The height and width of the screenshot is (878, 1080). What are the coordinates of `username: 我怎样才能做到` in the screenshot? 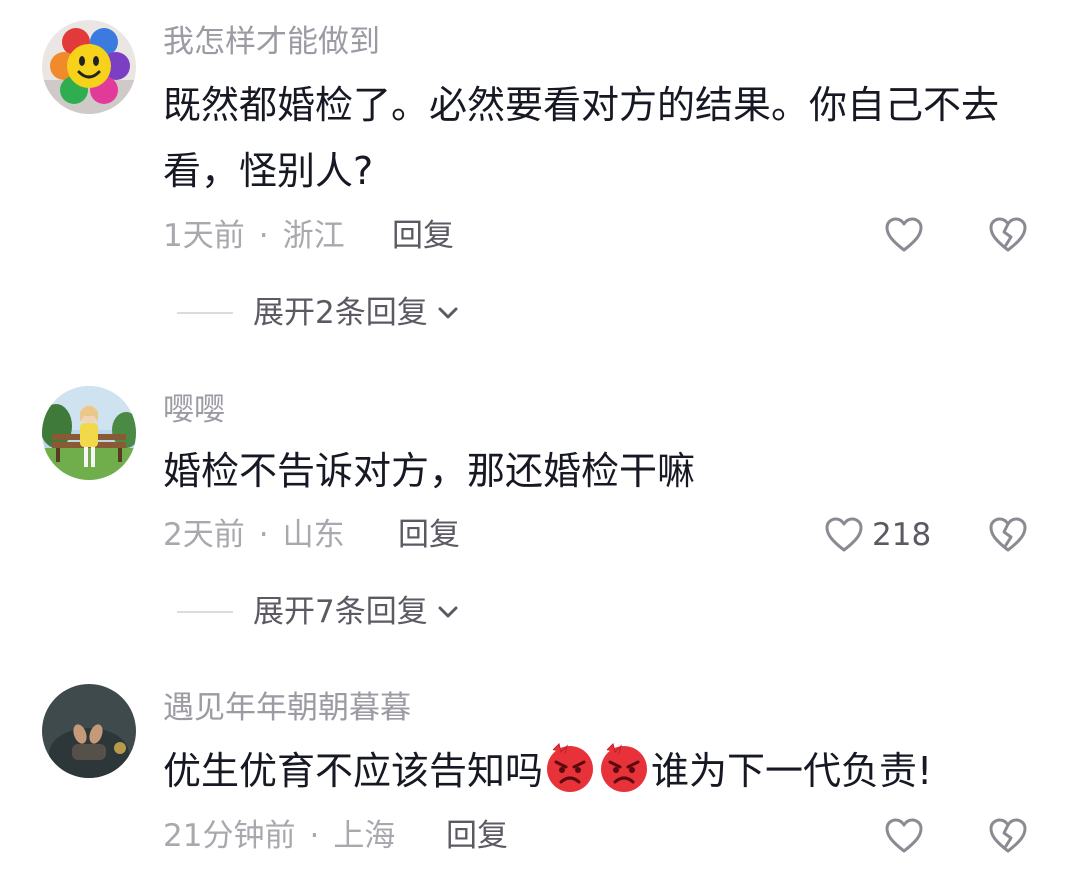 It's located at (271, 42).